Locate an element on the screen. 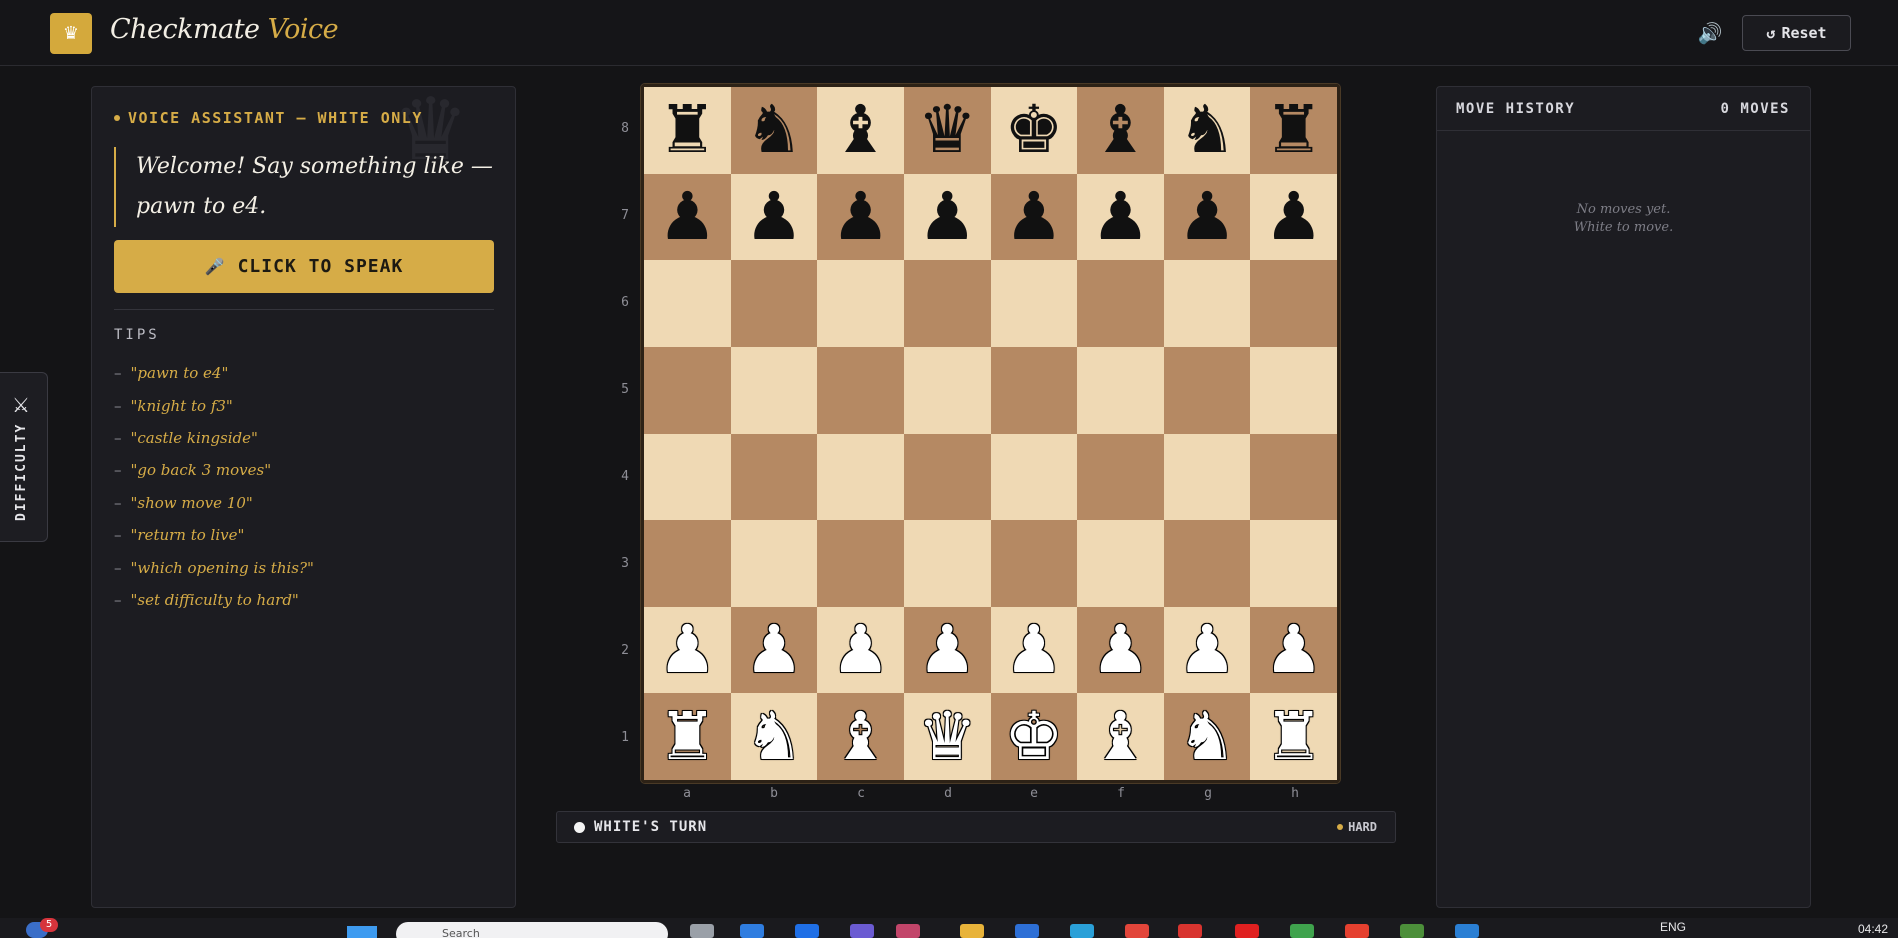 The width and height of the screenshot is (1898, 938). square-d7: ♟ is located at coordinates (947, 217).